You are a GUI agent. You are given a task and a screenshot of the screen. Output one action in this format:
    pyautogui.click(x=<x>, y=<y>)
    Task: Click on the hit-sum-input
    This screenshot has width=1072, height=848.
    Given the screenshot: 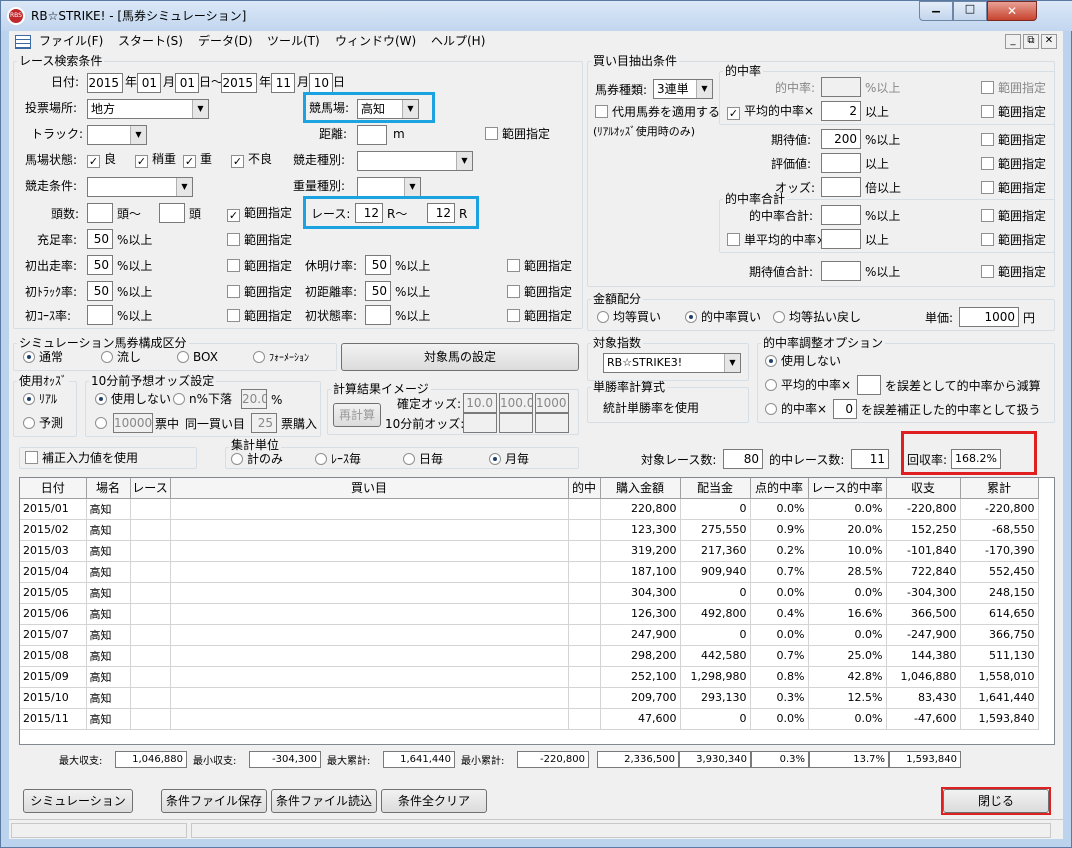 What is the action you would take?
    pyautogui.click(x=841, y=215)
    